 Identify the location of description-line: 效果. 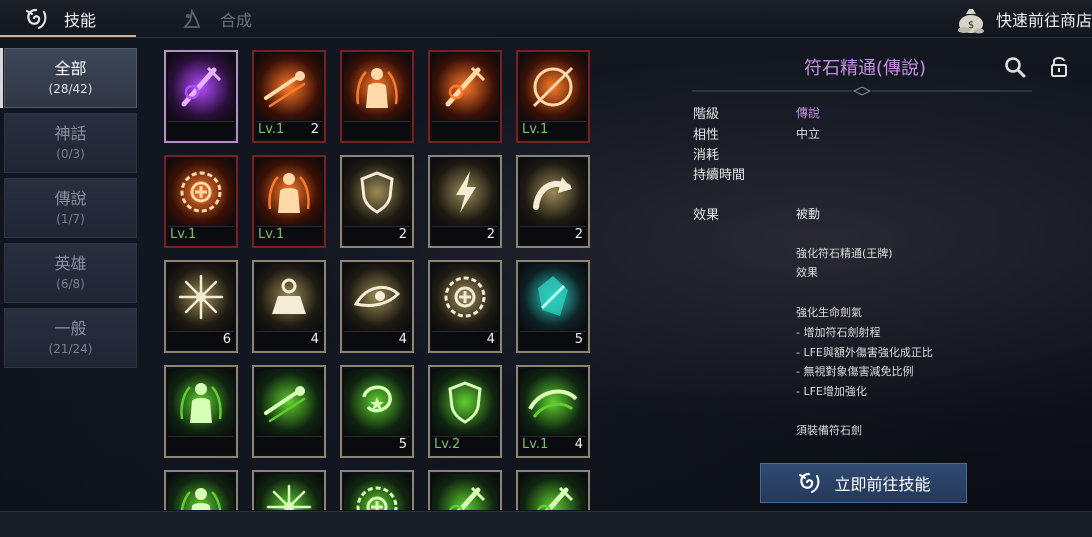
(807, 272).